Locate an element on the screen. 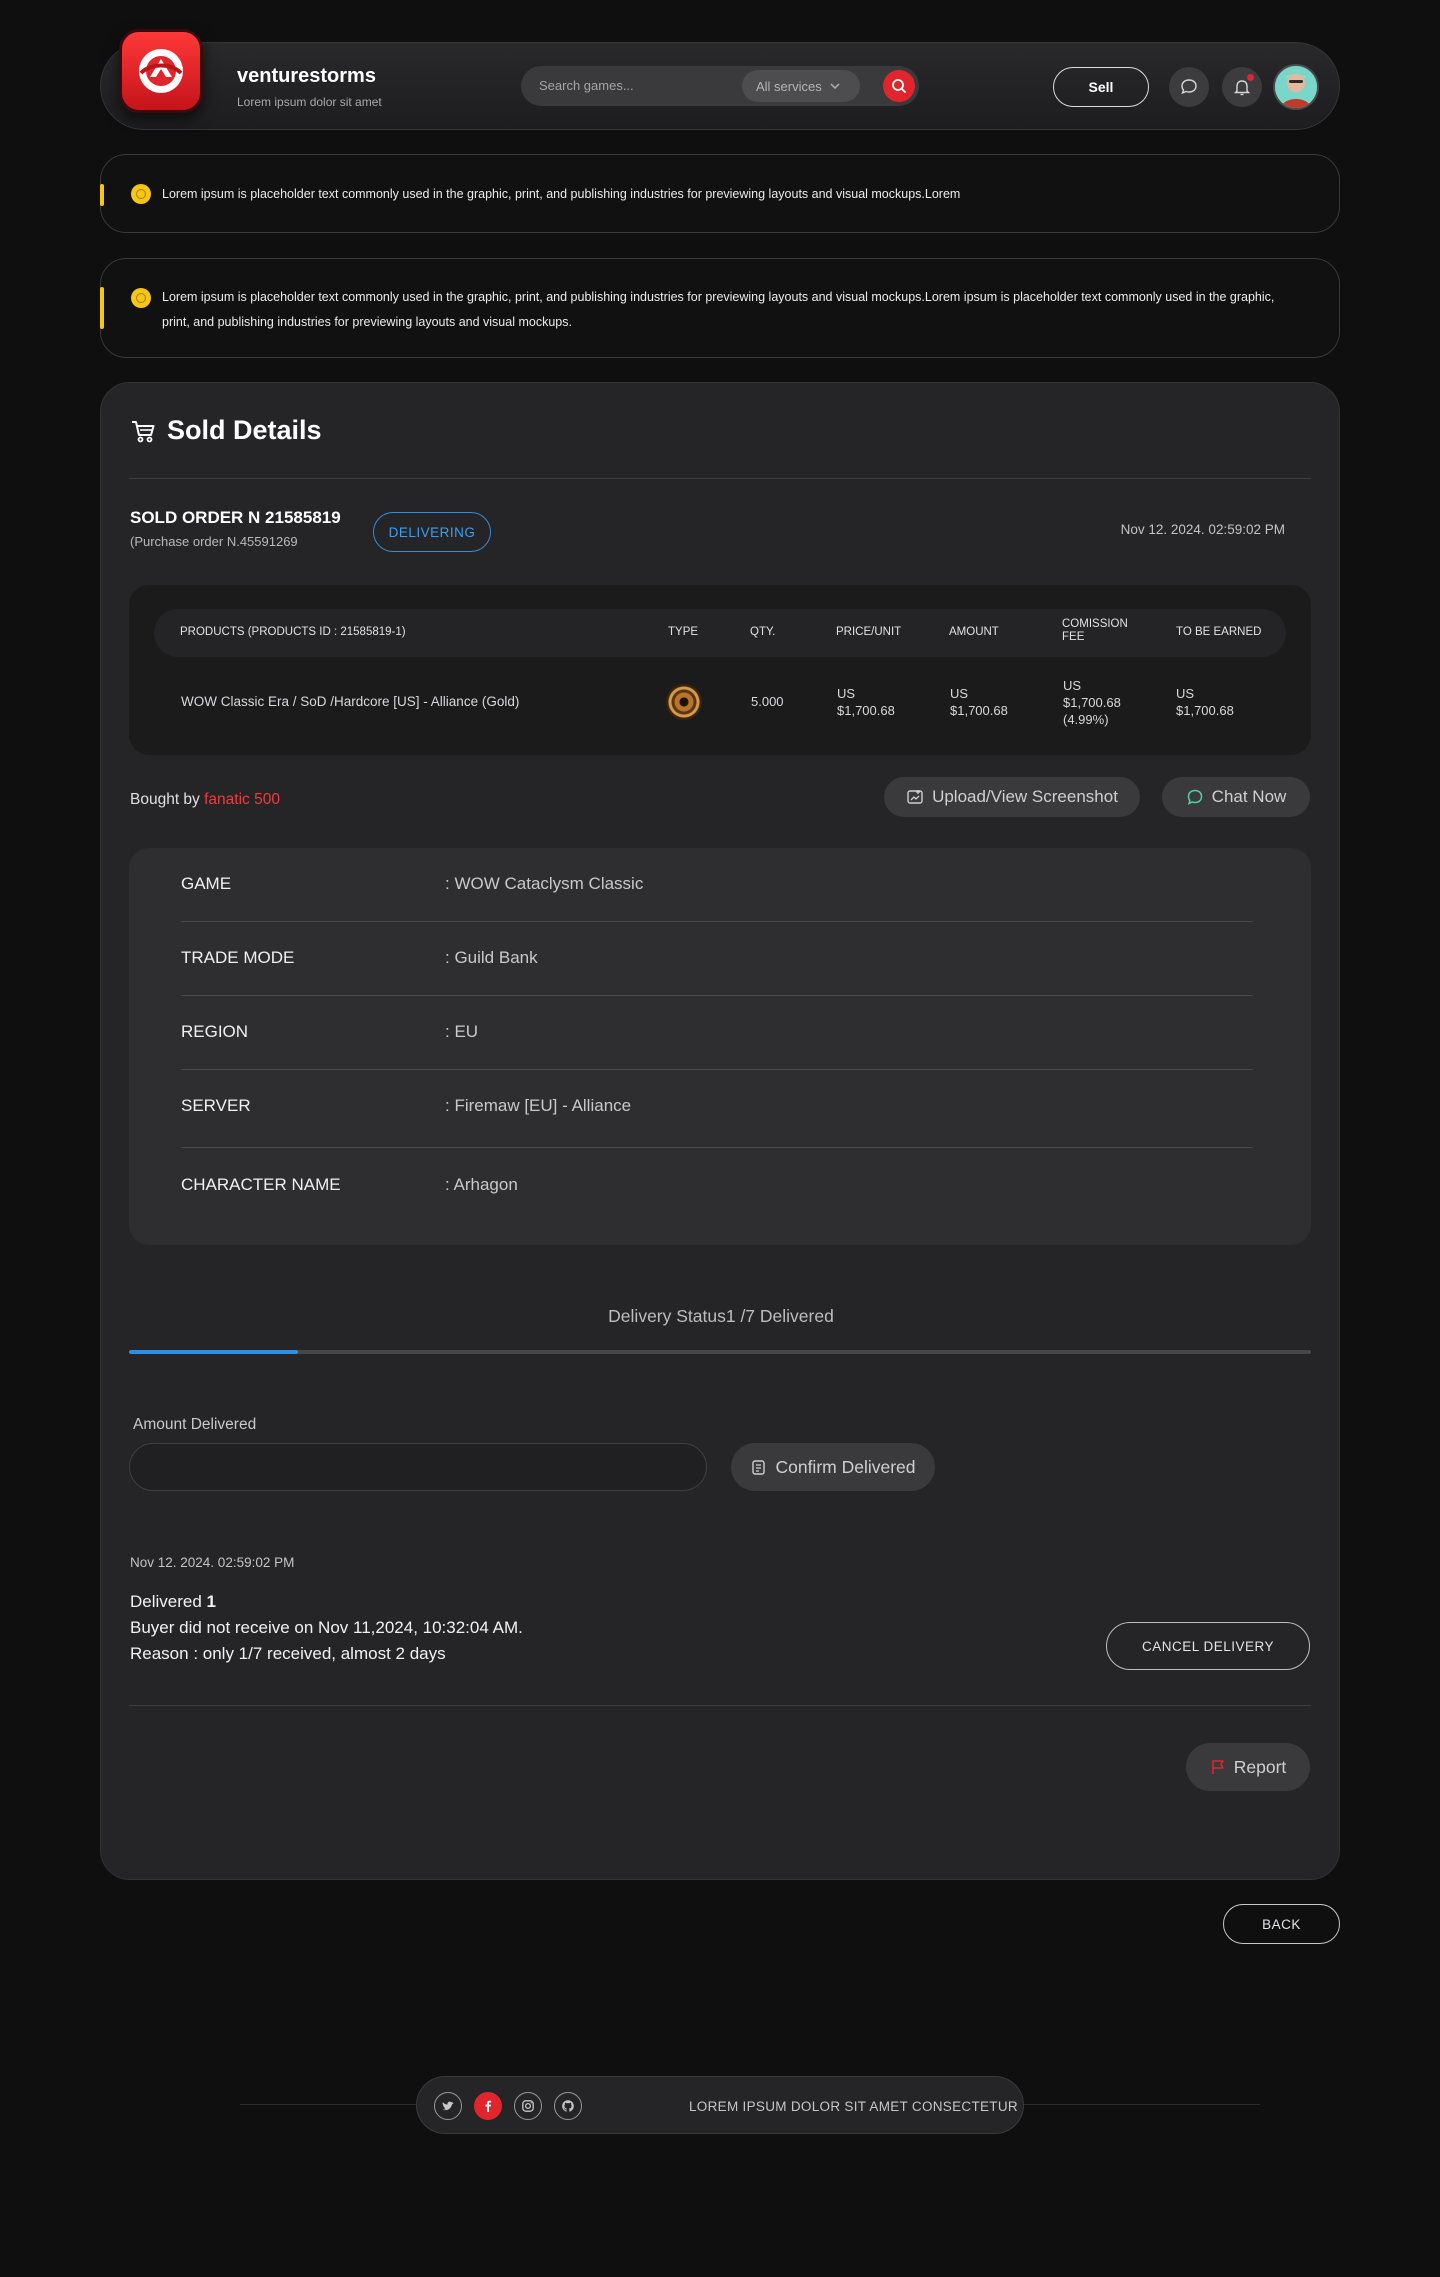 This screenshot has height=2277, width=1440. detail-value: : Guild Bank is located at coordinates (491, 957).